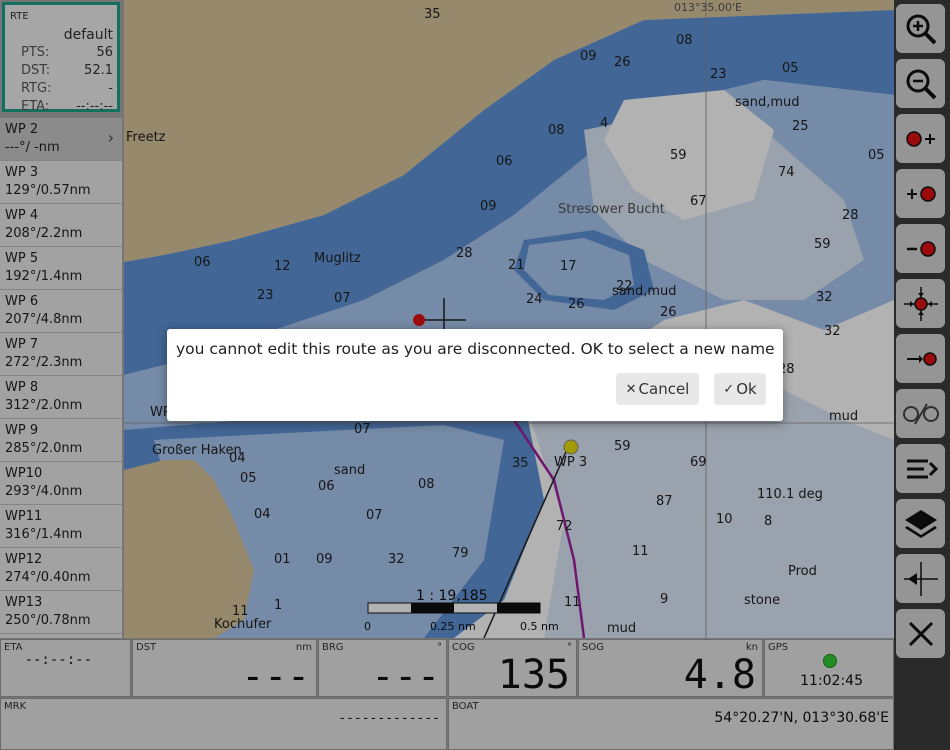  Describe the element at coordinates (644, 291) in the screenshot. I see `map-label-sandmud2: sand,mud` at that location.